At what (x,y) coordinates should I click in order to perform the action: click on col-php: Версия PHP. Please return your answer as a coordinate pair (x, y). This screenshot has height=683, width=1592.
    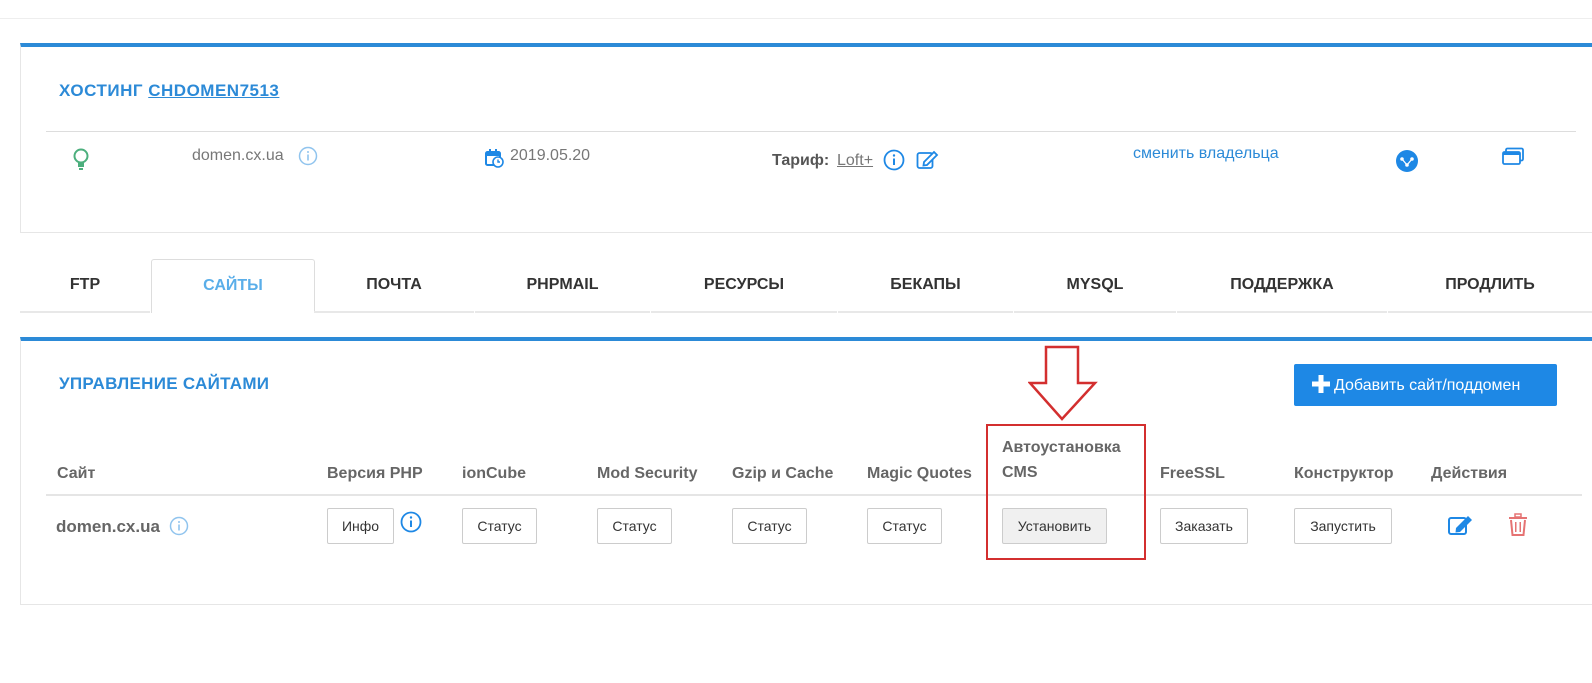
    Looking at the image, I should click on (375, 473).